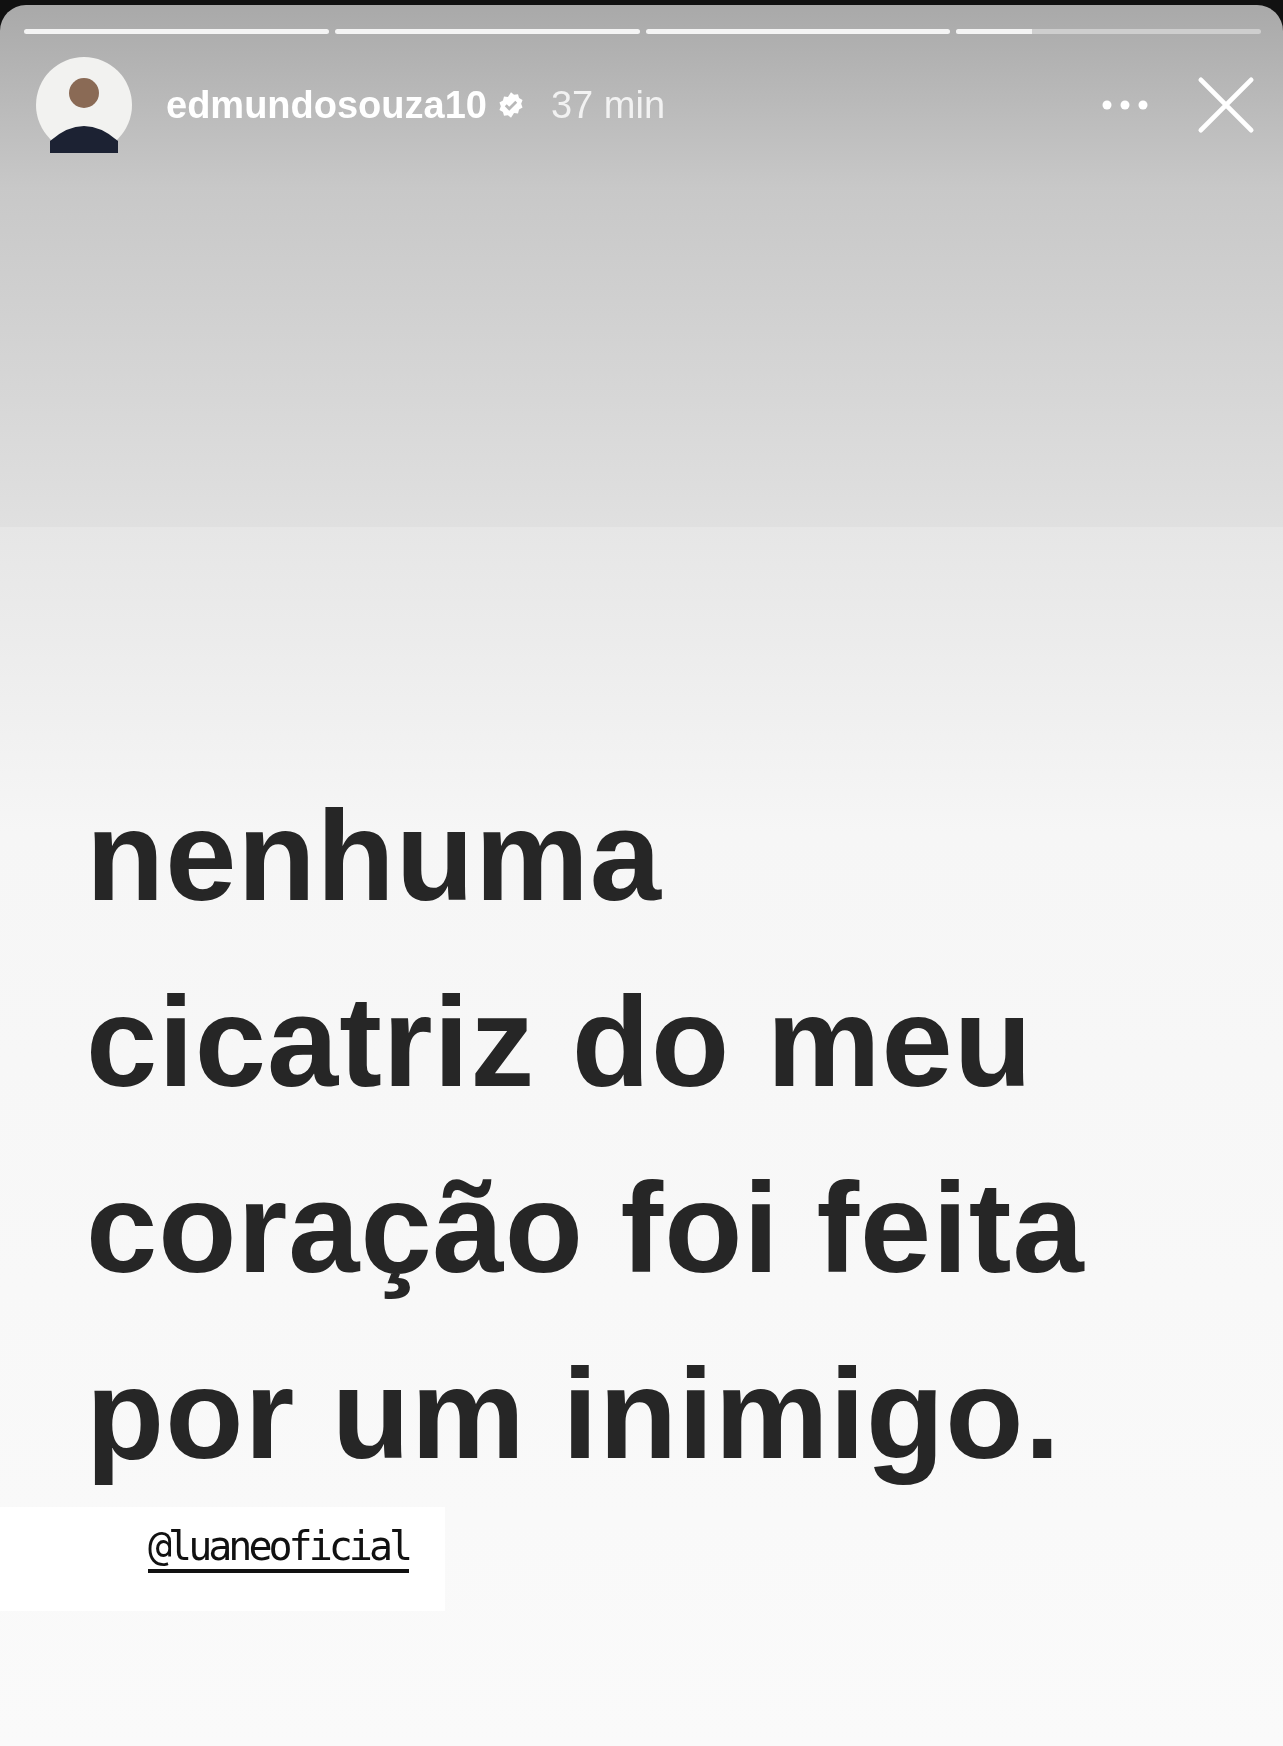 The image size is (1283, 1746). I want to click on more-options-icon, so click(1125, 105).